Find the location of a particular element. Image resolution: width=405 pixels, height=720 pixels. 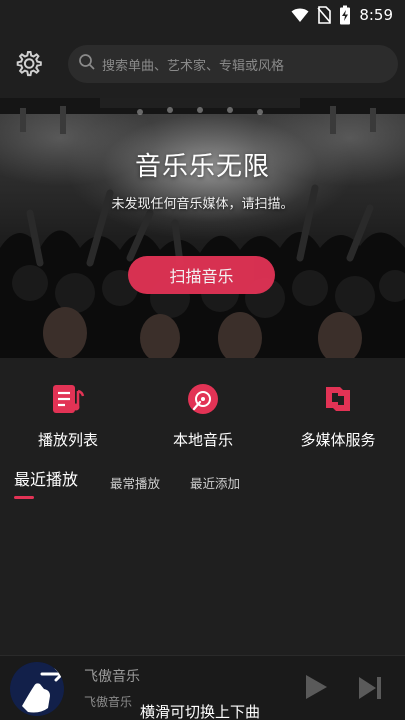

tab-indicator is located at coordinates (24, 497).